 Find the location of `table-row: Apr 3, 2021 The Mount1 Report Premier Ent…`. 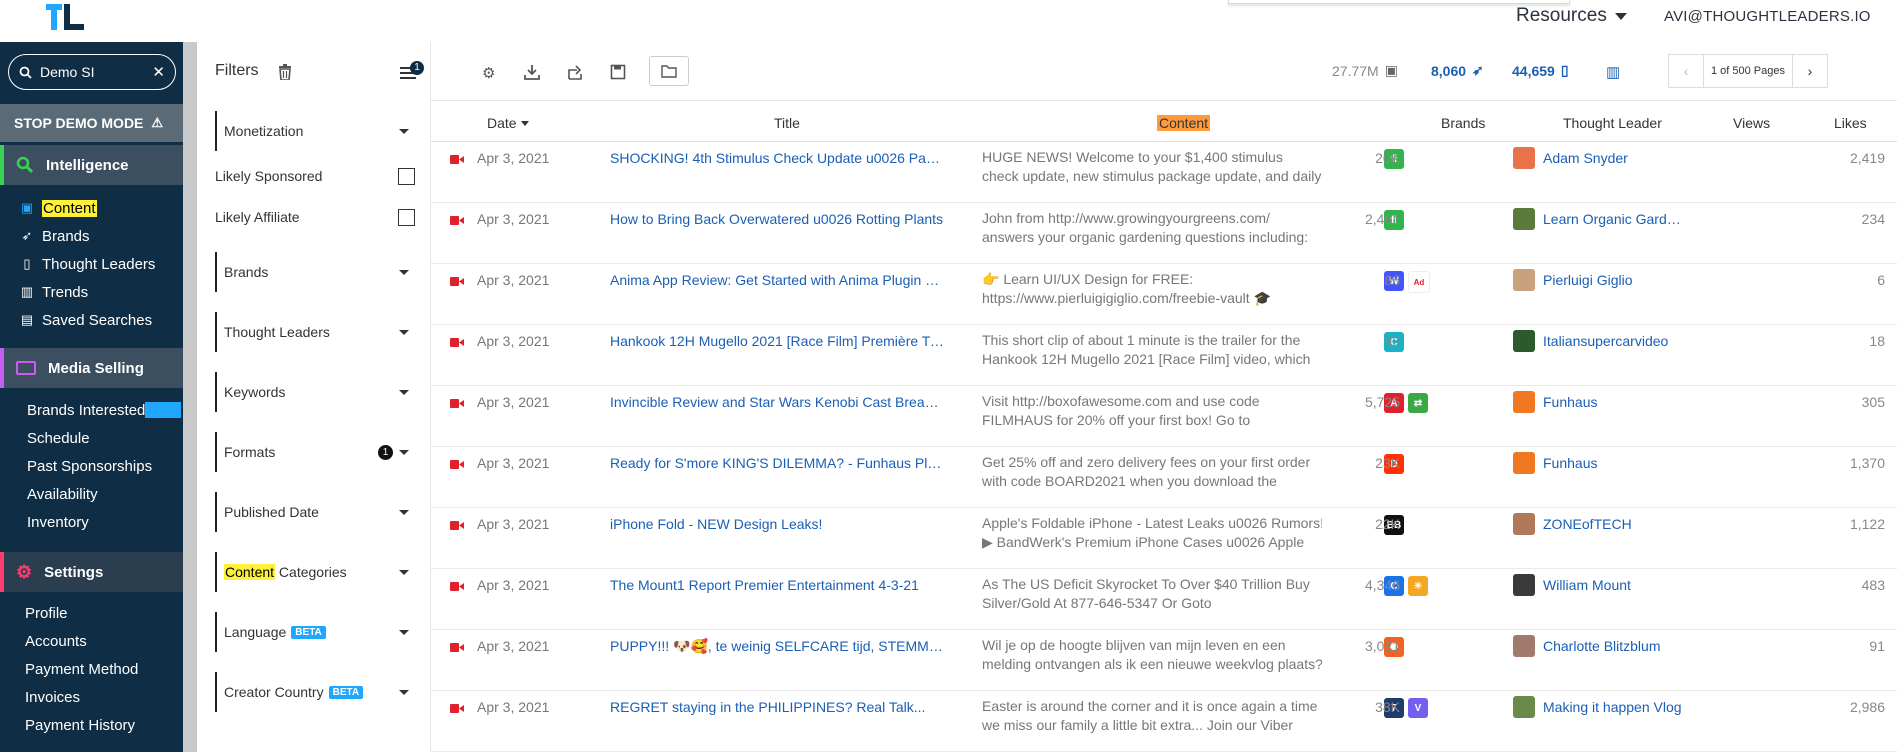

table-row: Apr 3, 2021 The Mount1 Report Premier Ent… is located at coordinates (1164, 599).